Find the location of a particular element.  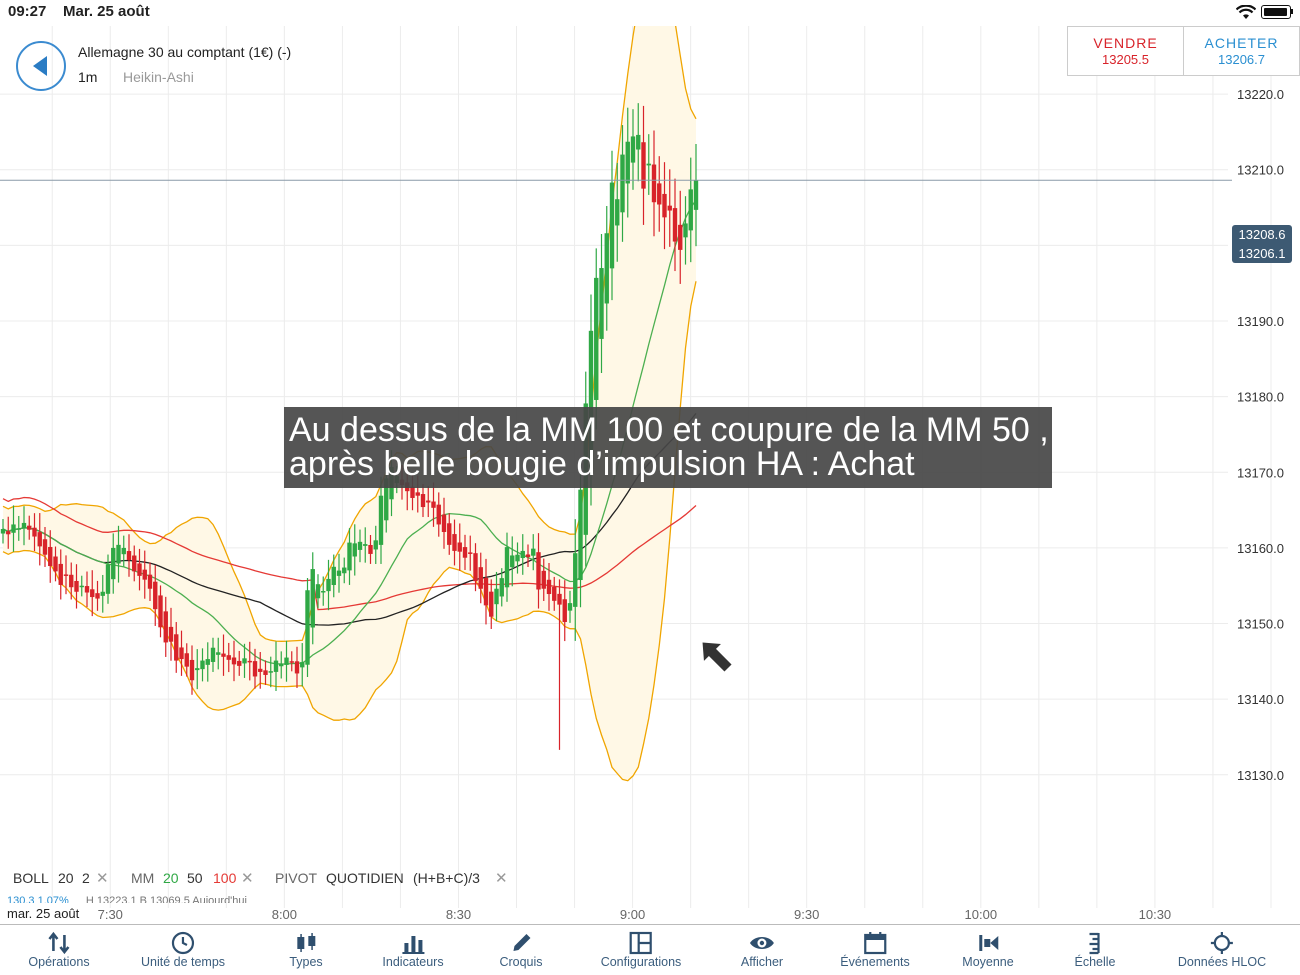

x-axis: 7:30 8:00 8:30 9:00 9:30 10:00 10:30 is located at coordinates (635, 914).